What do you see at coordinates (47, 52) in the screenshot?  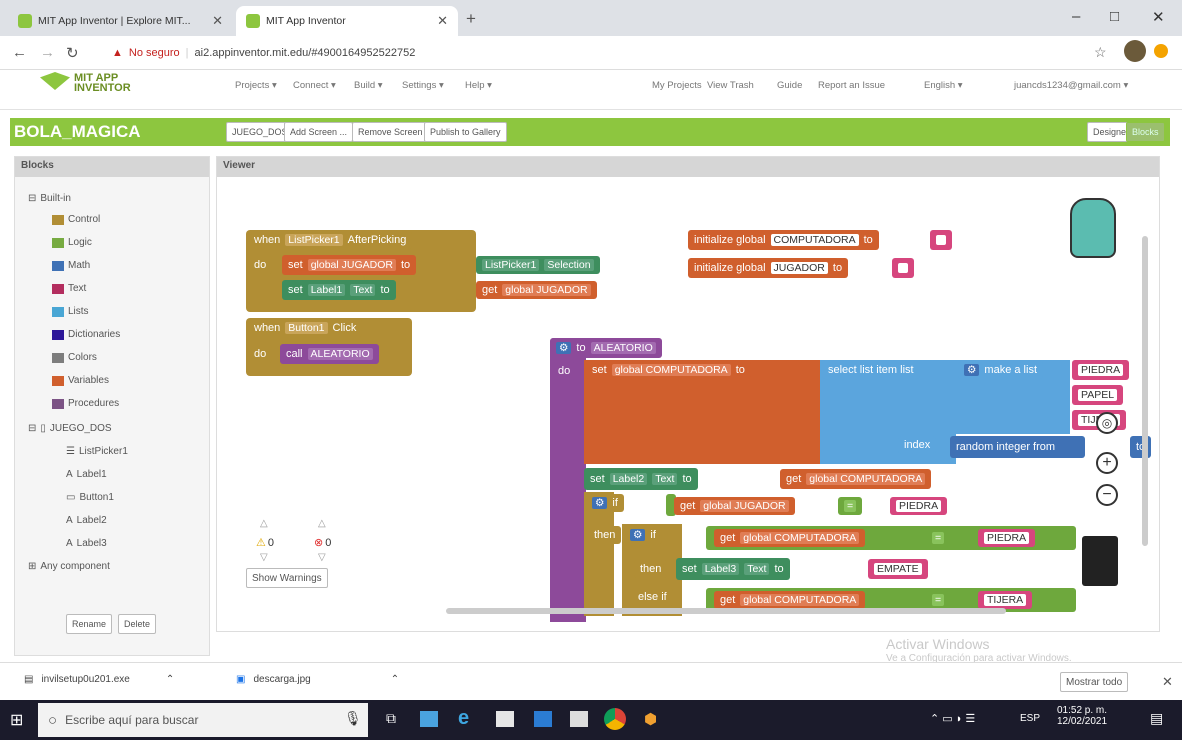 I see `forward-icon: →` at bounding box center [47, 52].